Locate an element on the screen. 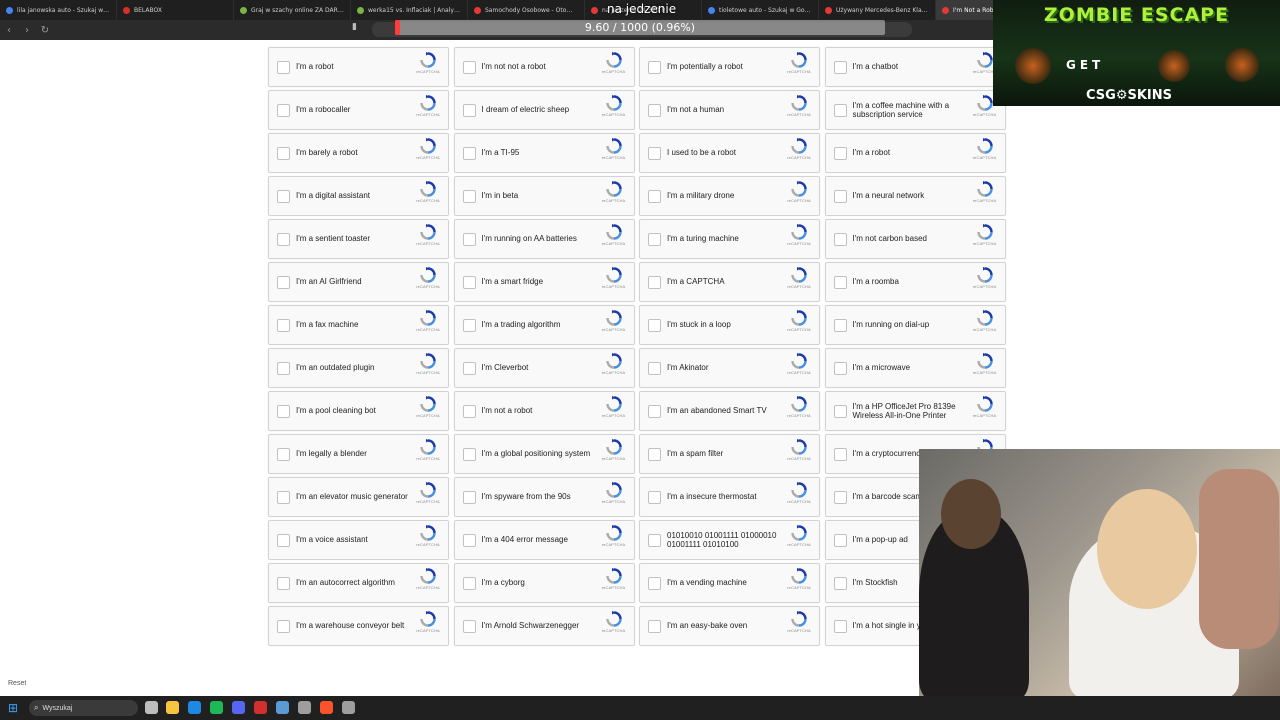  back-icon: ‹ is located at coordinates (9, 30).